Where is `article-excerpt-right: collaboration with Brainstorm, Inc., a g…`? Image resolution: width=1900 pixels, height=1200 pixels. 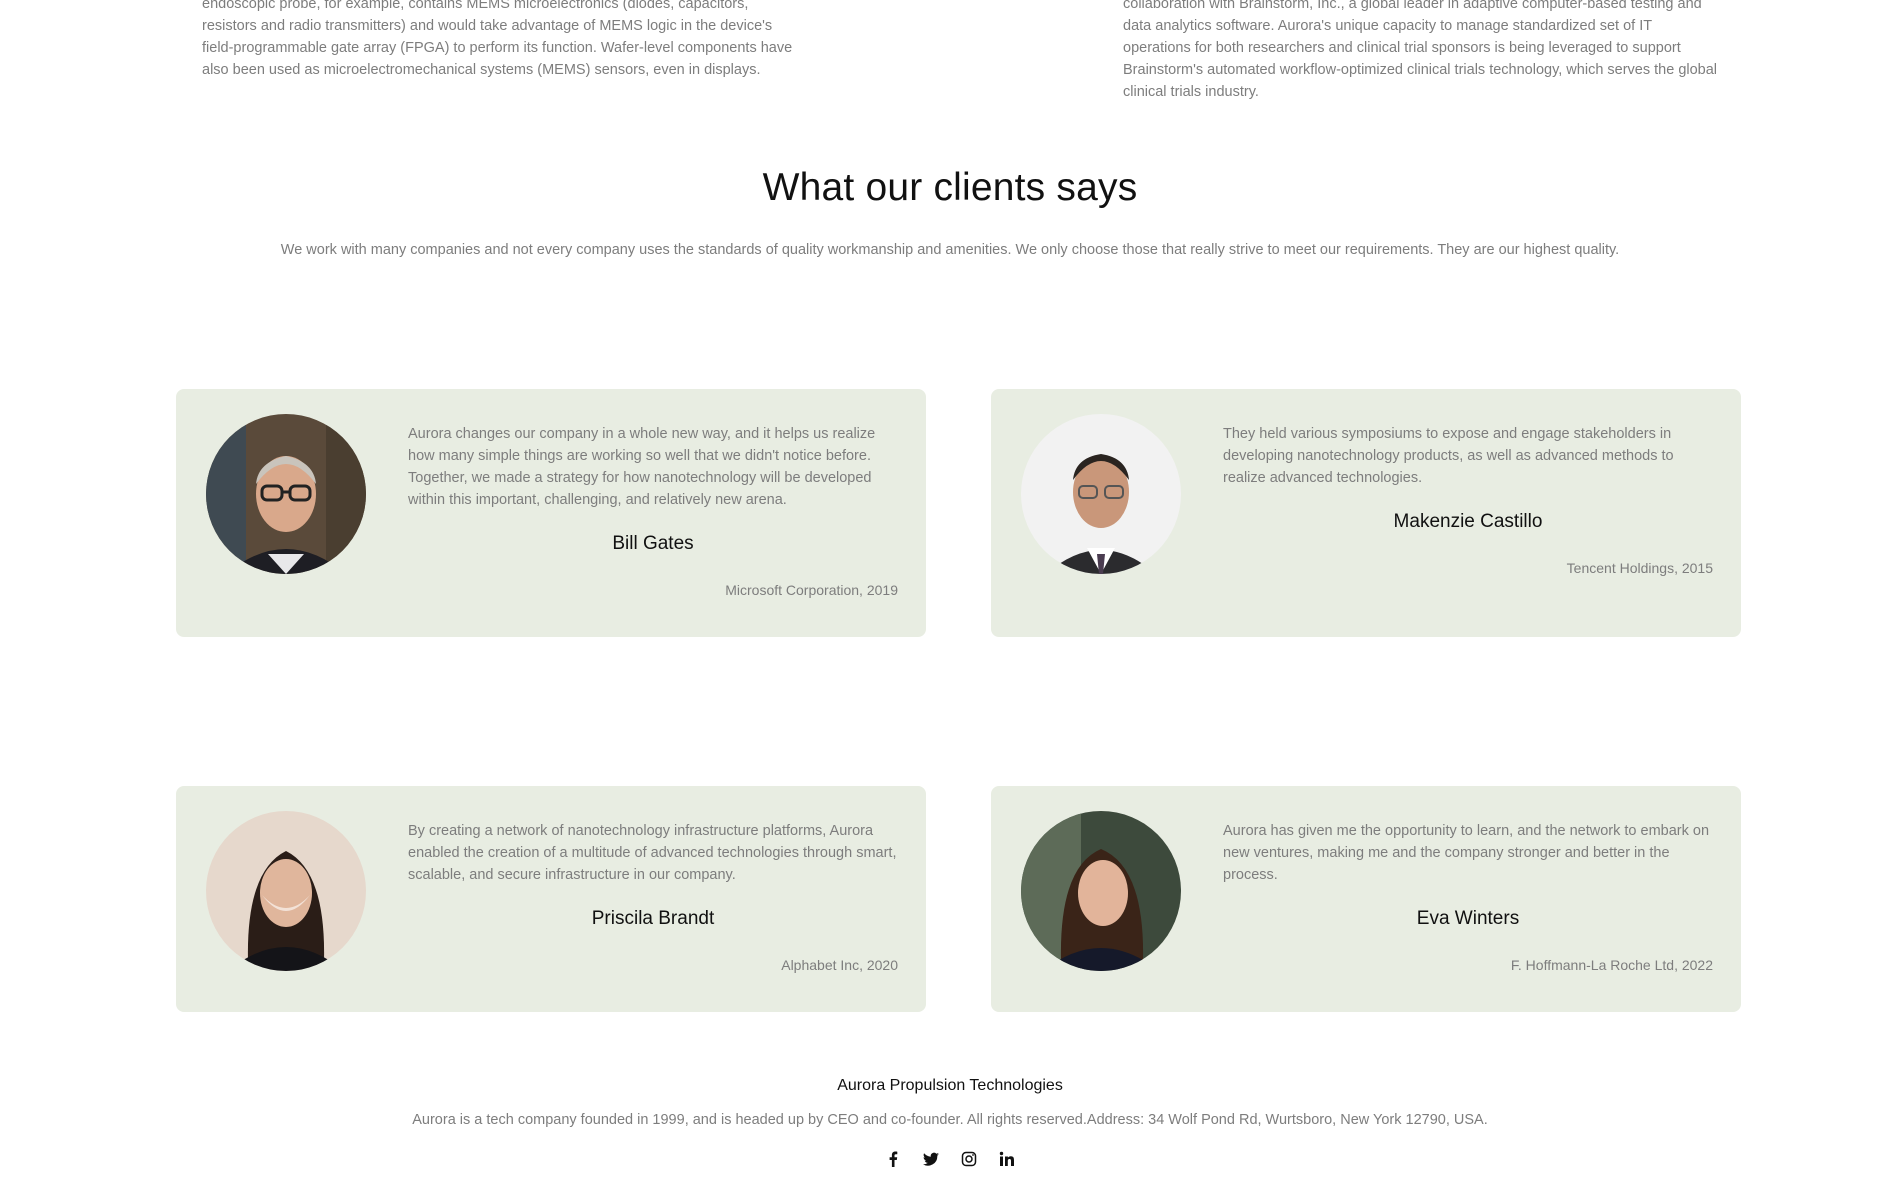
article-excerpt-right: collaboration with Brainstorm, Inc., a g… is located at coordinates (1423, 51).